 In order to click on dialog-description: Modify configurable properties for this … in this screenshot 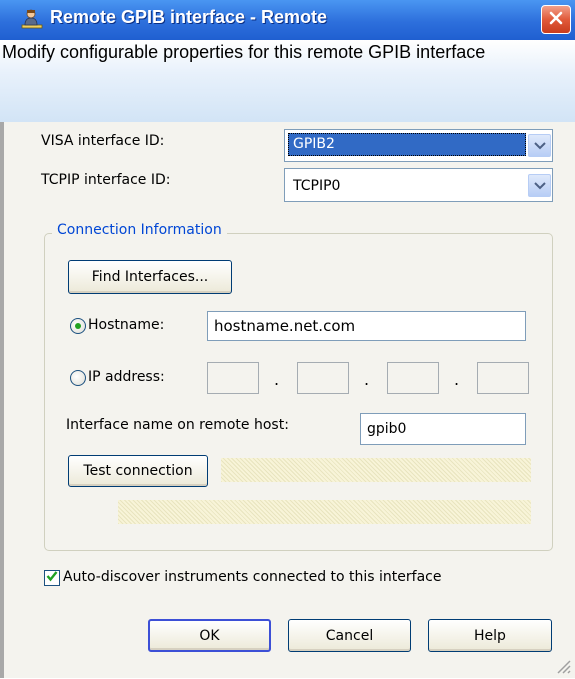, I will do `click(244, 52)`.